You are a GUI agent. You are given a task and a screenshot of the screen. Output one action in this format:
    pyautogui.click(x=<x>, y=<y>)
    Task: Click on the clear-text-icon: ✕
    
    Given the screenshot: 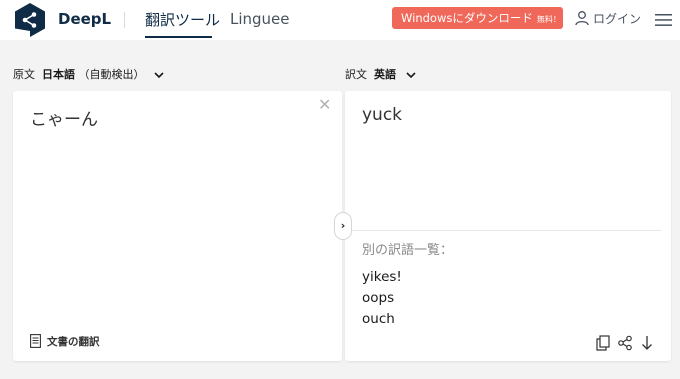 What is the action you would take?
    pyautogui.click(x=324, y=104)
    